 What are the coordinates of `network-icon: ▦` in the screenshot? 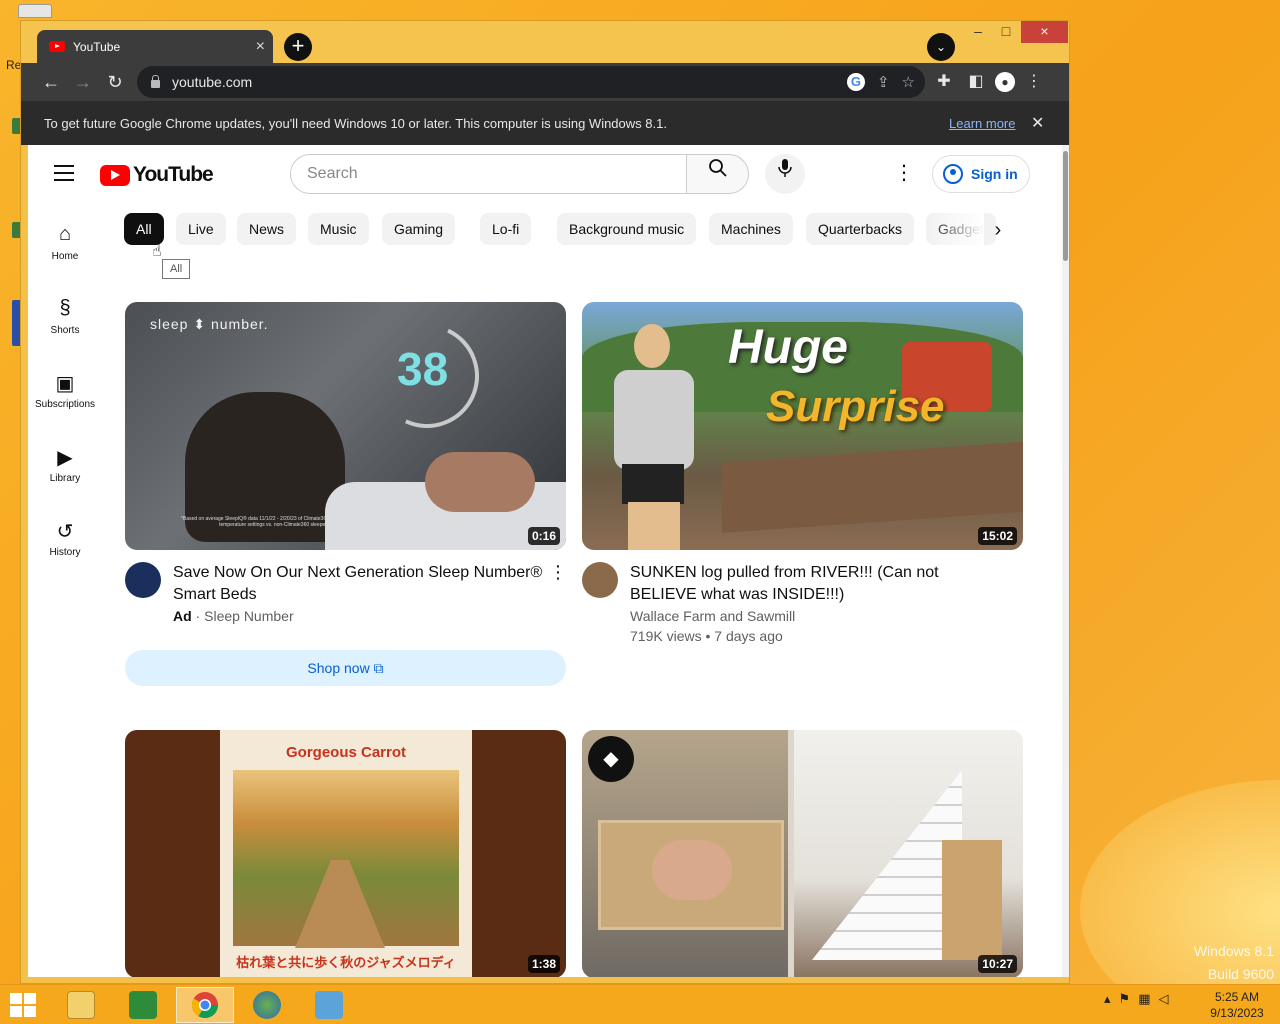 It's located at (1144, 999).